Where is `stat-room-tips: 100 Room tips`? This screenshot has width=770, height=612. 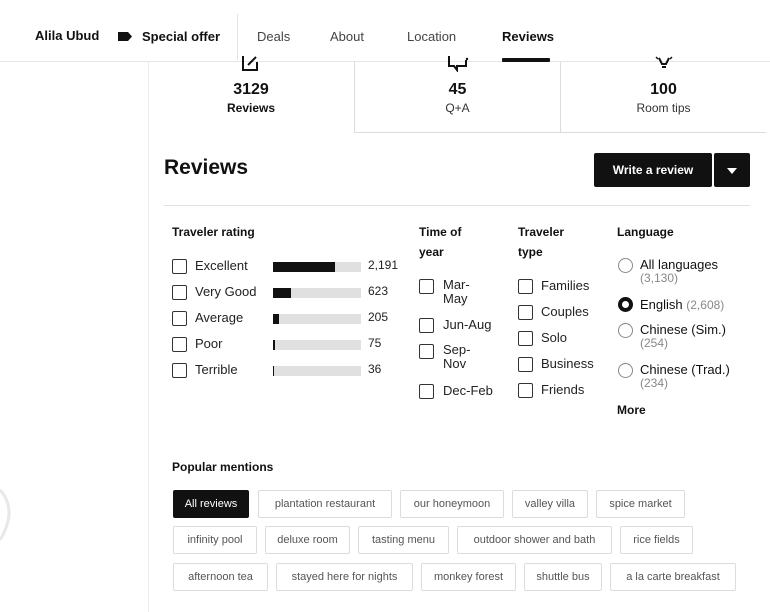 stat-room-tips: 100 Room tips is located at coordinates (663, 94).